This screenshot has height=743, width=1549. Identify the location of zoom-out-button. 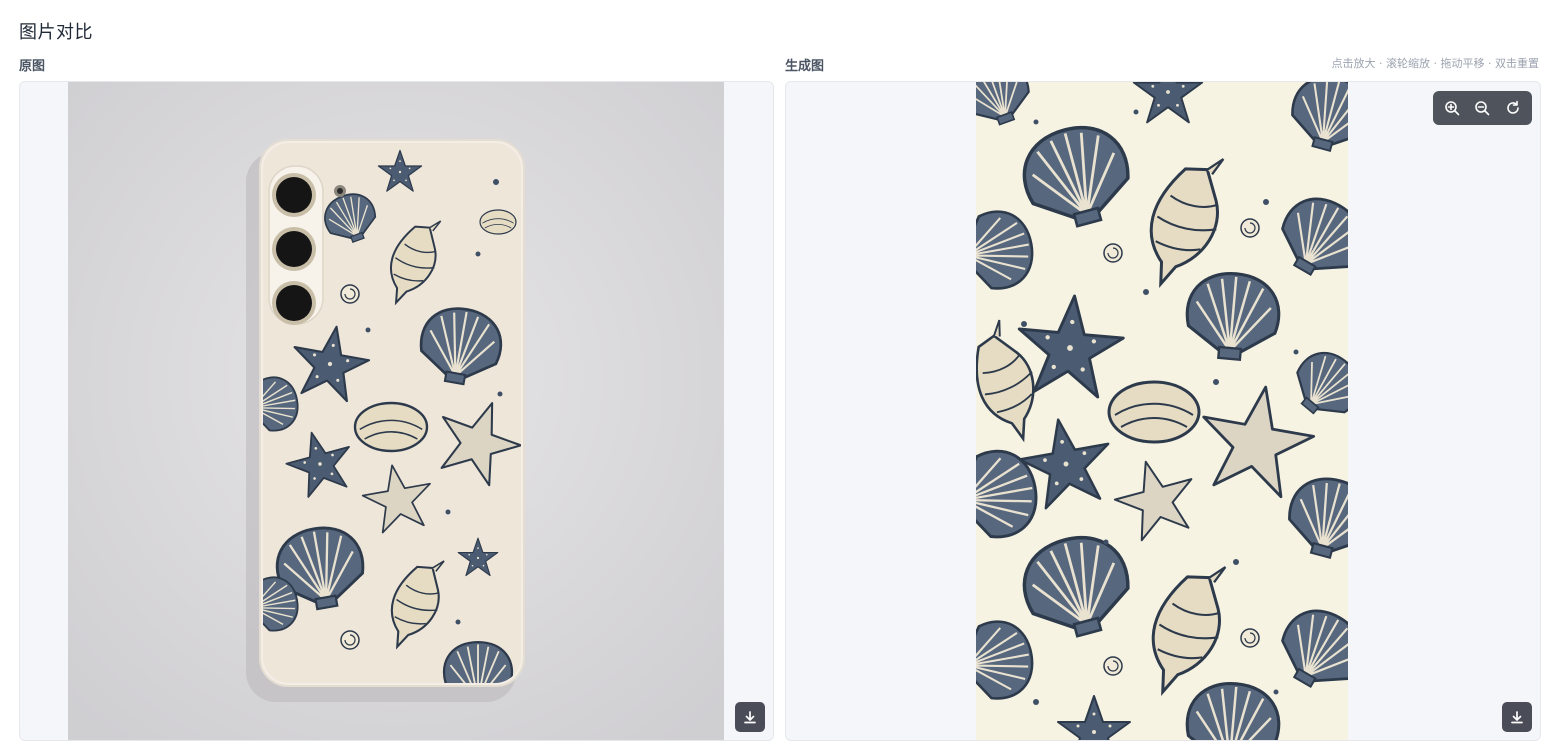
(1482, 108).